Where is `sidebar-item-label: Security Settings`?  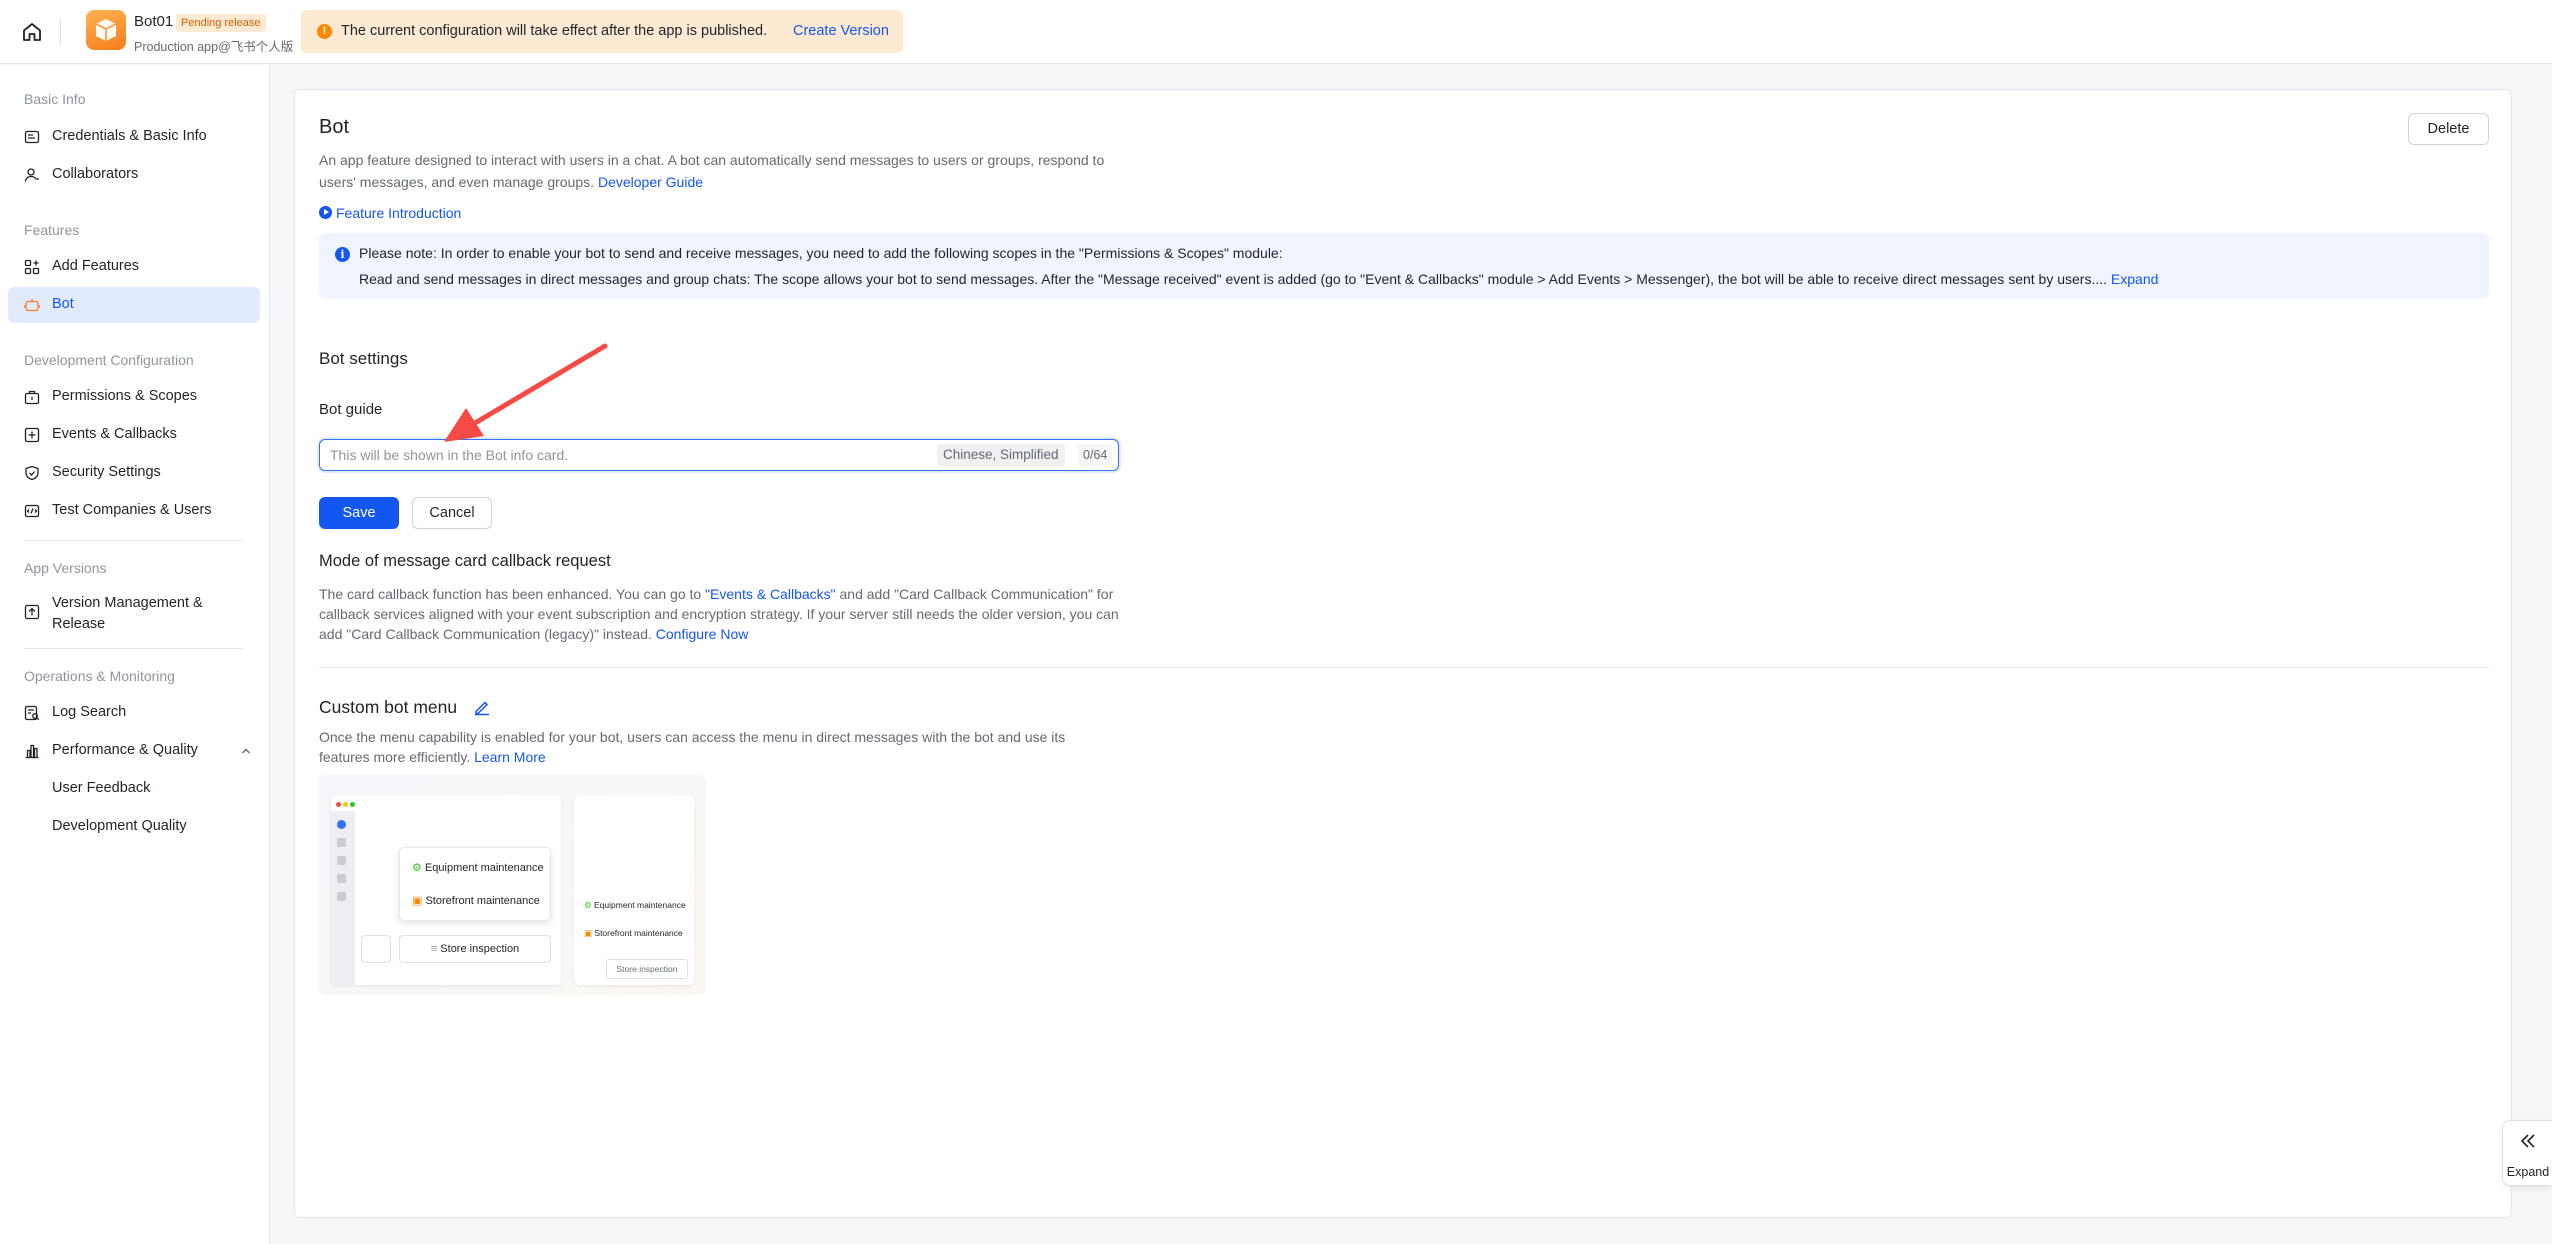
sidebar-item-label: Security Settings is located at coordinates (106, 472).